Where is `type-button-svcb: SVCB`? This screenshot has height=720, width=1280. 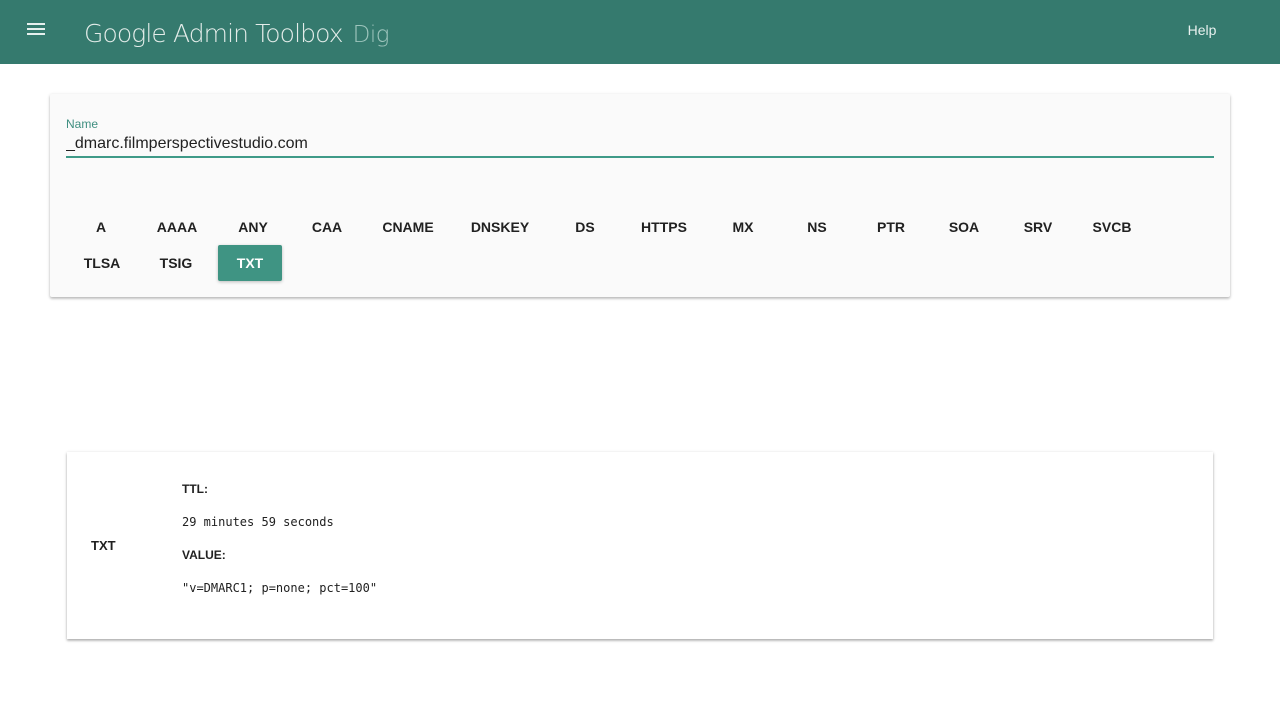
type-button-svcb: SVCB is located at coordinates (1112, 227).